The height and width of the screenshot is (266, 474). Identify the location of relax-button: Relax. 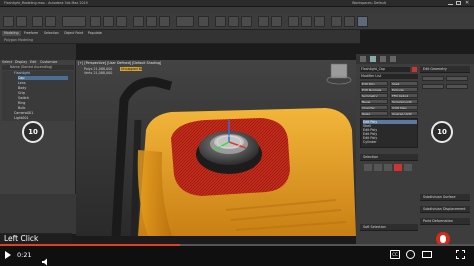
(374, 113).